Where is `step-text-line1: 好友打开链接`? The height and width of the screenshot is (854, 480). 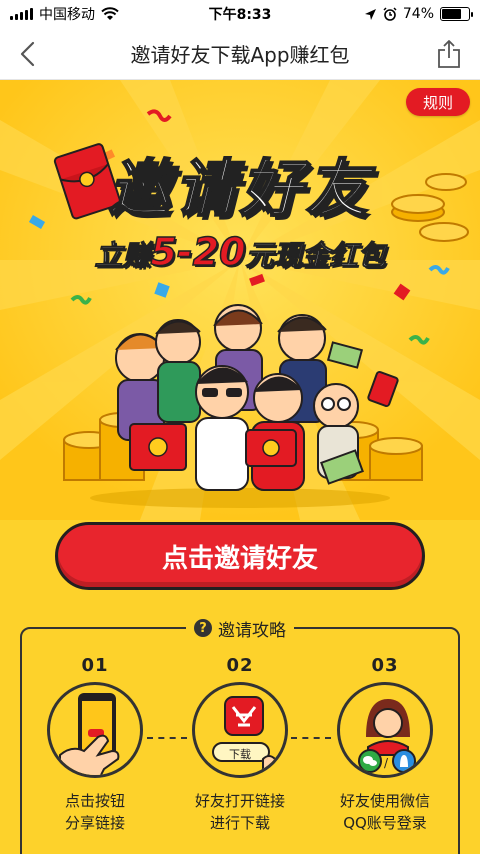 step-text-line1: 好友打开链接 is located at coordinates (239, 801).